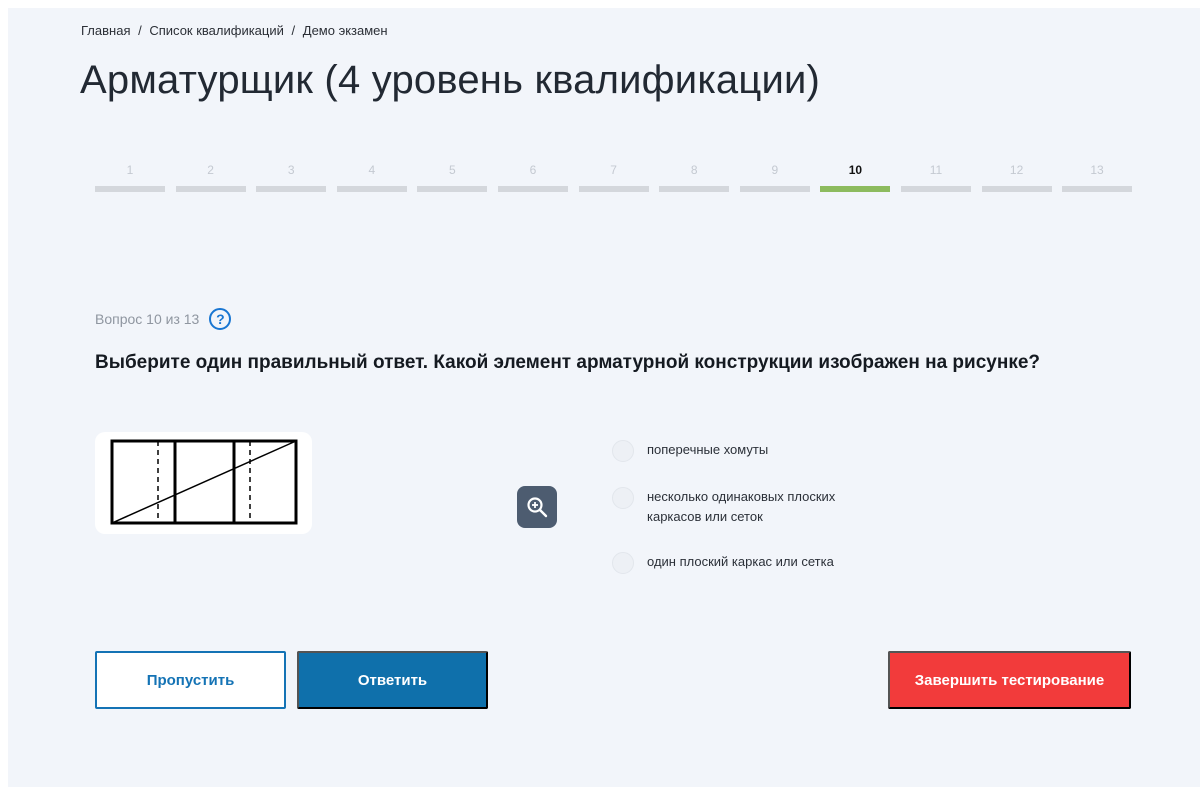 The width and height of the screenshot is (1200, 787). I want to click on zoom-in-button, so click(537, 507).